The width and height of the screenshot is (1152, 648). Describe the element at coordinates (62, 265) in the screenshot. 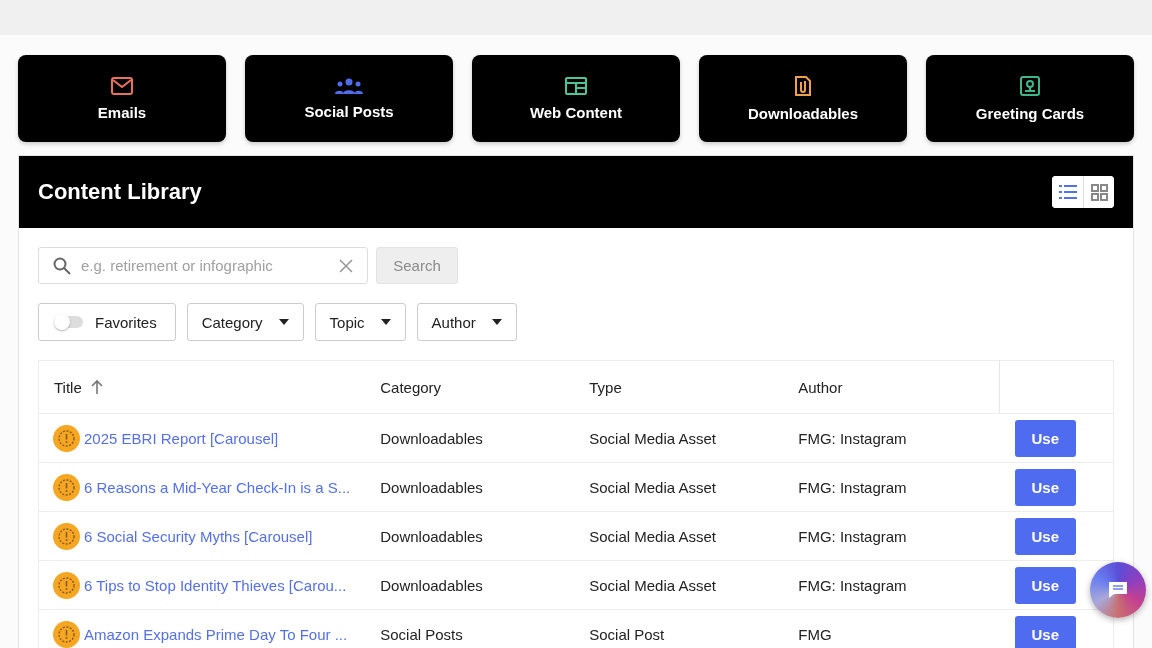

I see `search-icon` at that location.